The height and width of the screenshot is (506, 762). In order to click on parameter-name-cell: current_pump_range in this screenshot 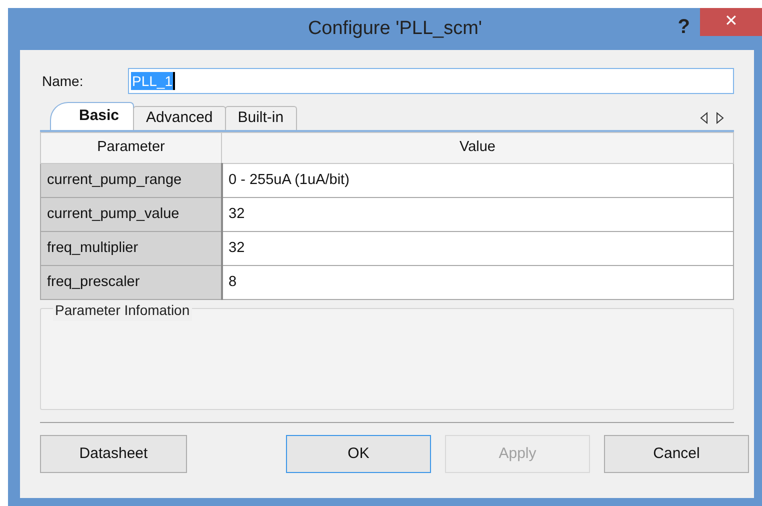, I will do `click(131, 181)`.